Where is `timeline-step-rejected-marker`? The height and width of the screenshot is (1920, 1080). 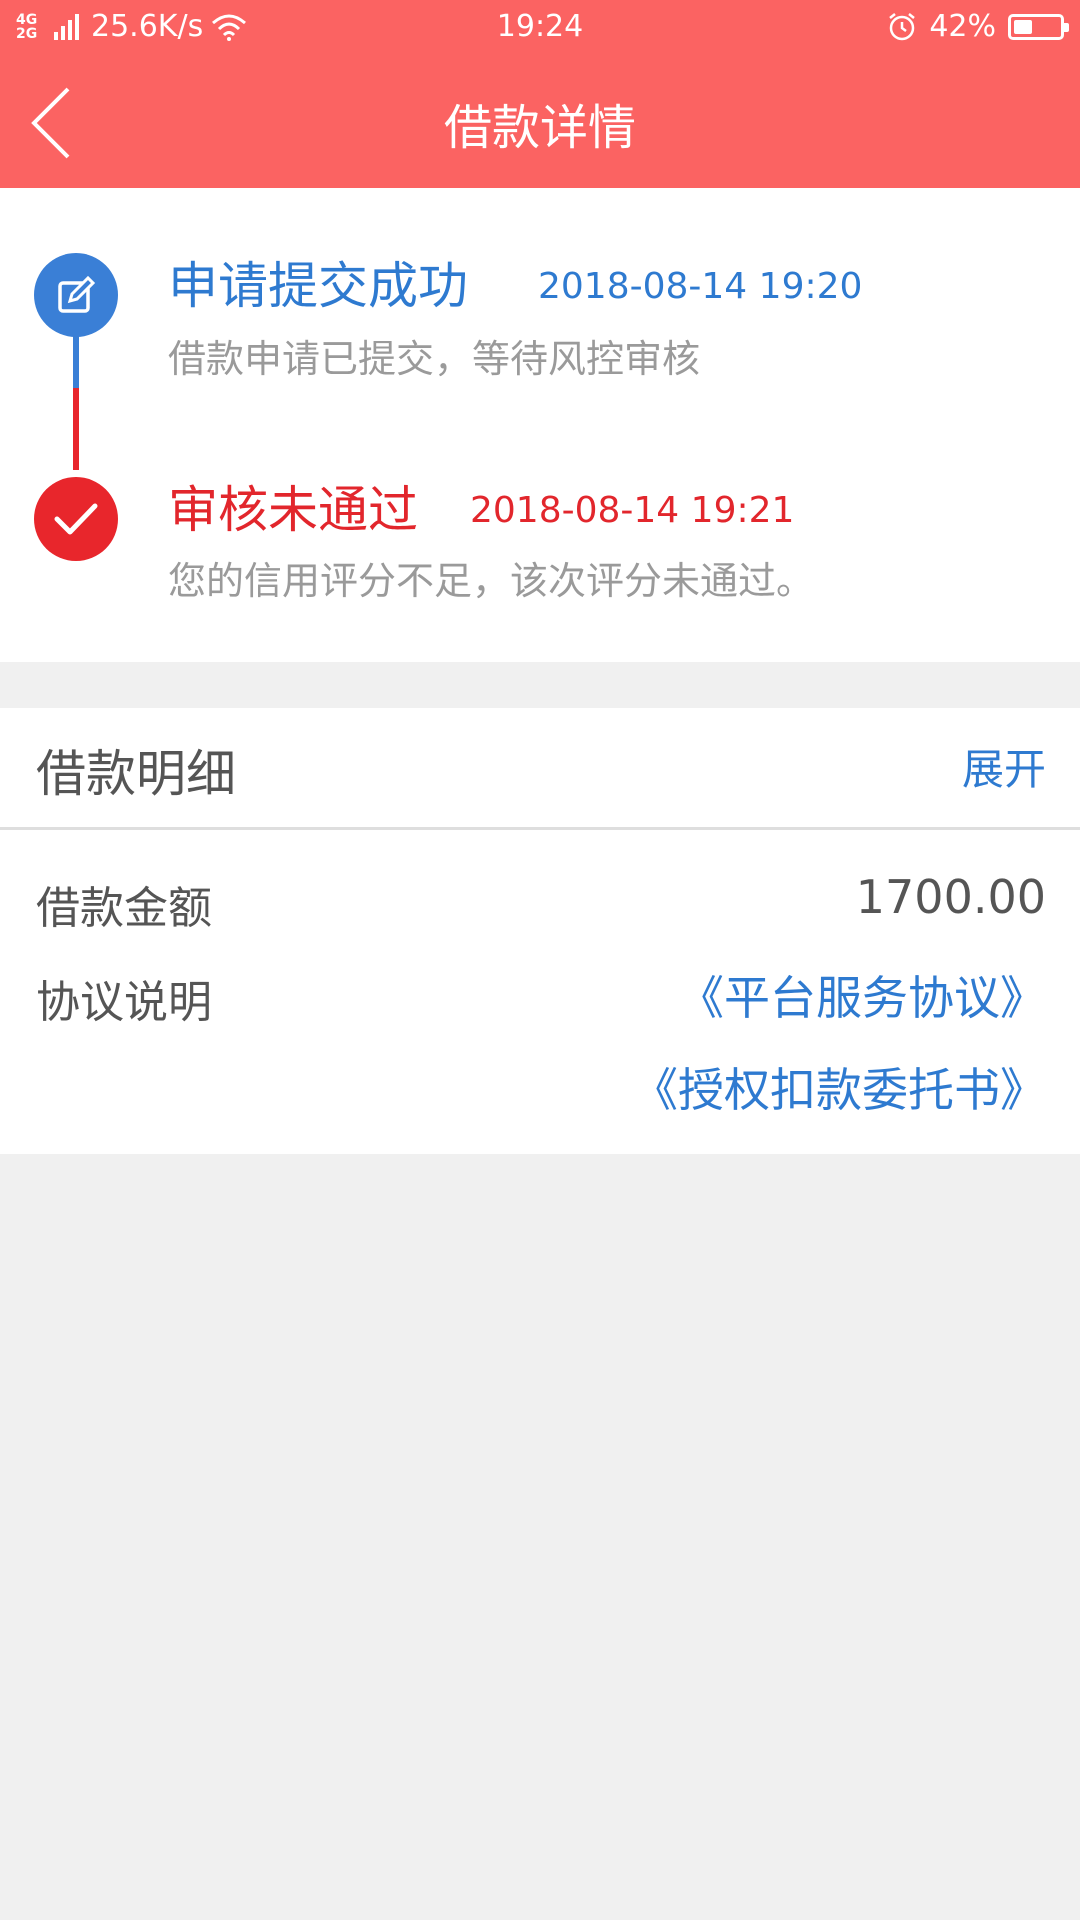 timeline-step-rejected-marker is located at coordinates (76, 519).